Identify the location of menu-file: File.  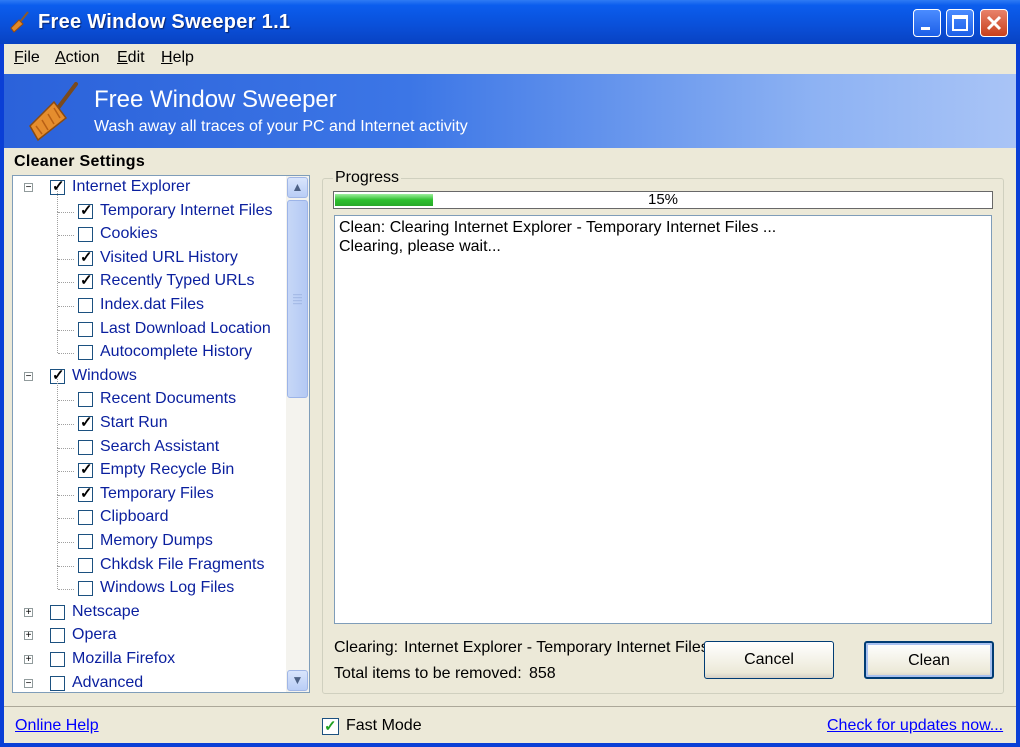
(27, 58).